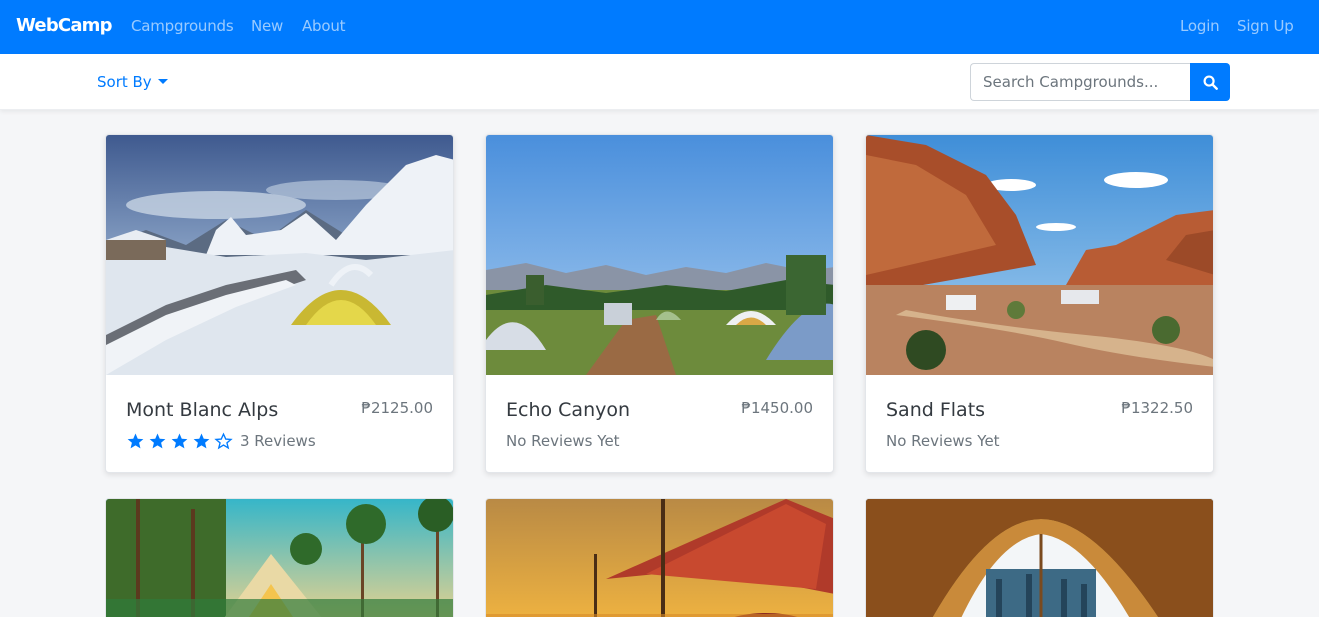 Image resolution: width=1319 pixels, height=617 pixels. Describe the element at coordinates (64, 25) in the screenshot. I see `brand-logo: WebCamp` at that location.